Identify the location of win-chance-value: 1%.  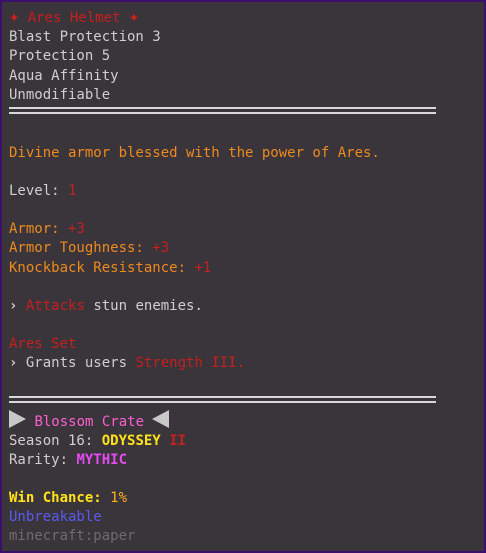
(119, 498).